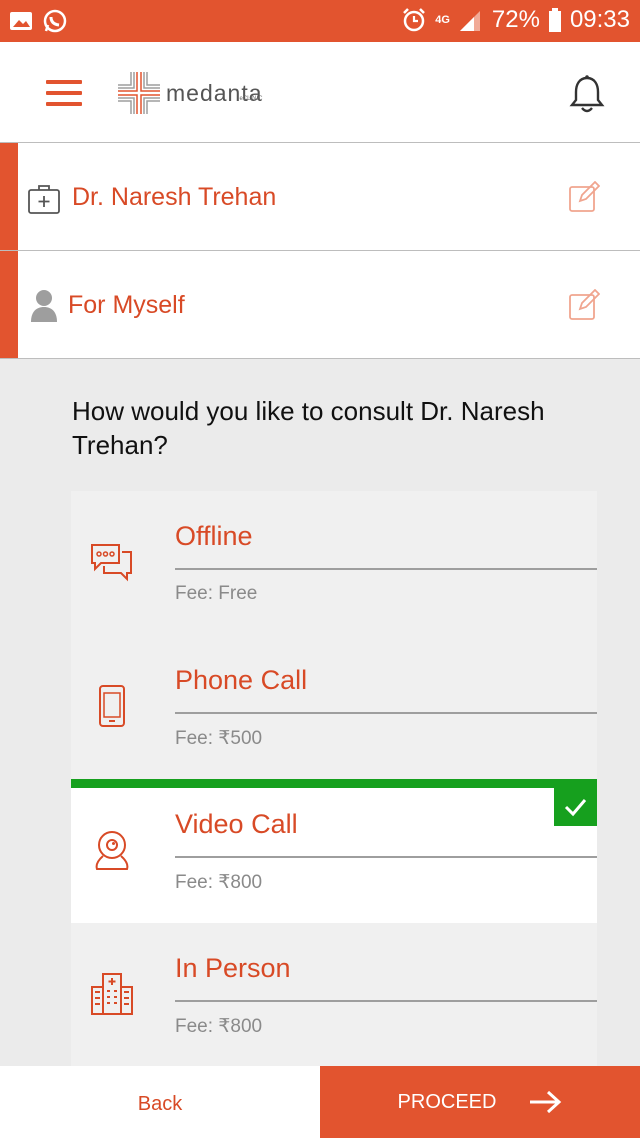  I want to click on option-title: In Person, so click(233, 968).